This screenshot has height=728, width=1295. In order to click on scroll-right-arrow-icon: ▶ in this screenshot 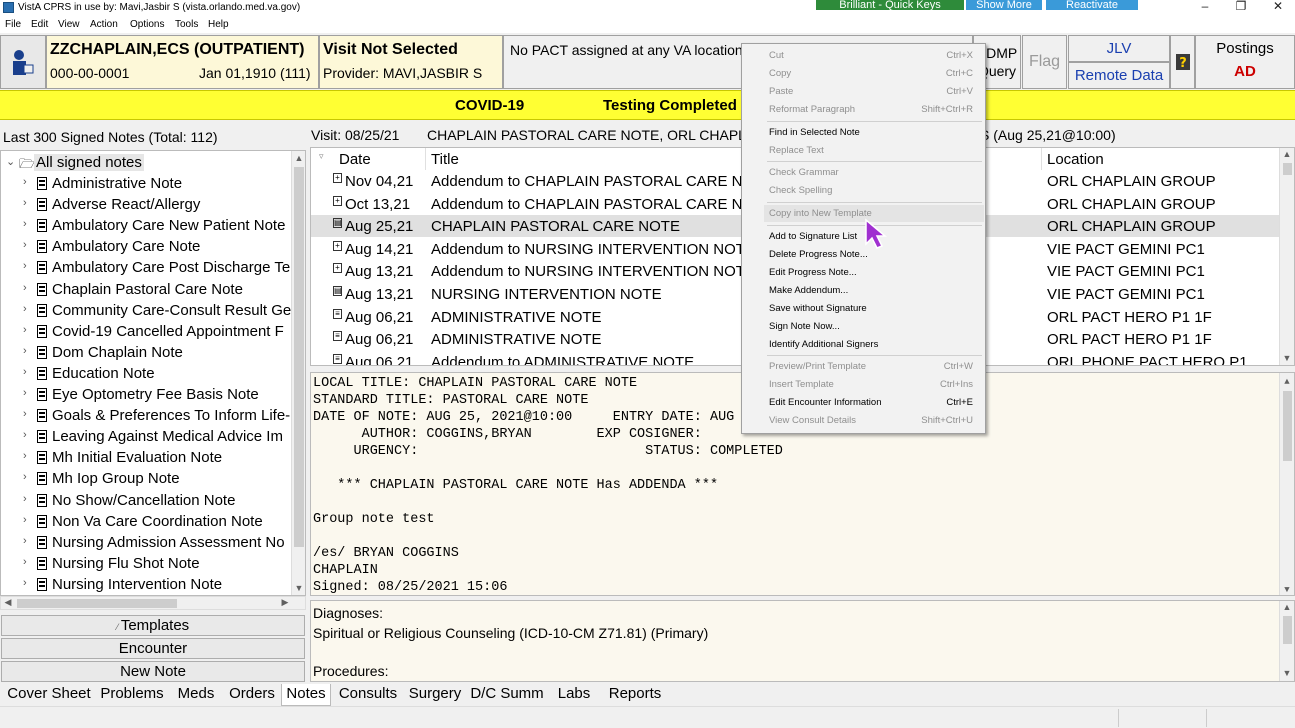, I will do `click(285, 602)`.